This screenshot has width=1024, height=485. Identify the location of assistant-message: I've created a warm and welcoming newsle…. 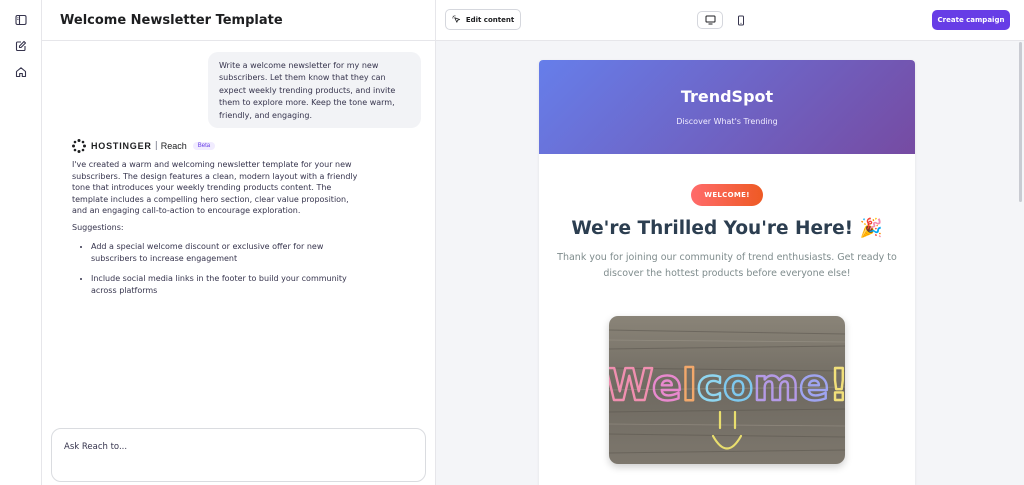
(217, 232).